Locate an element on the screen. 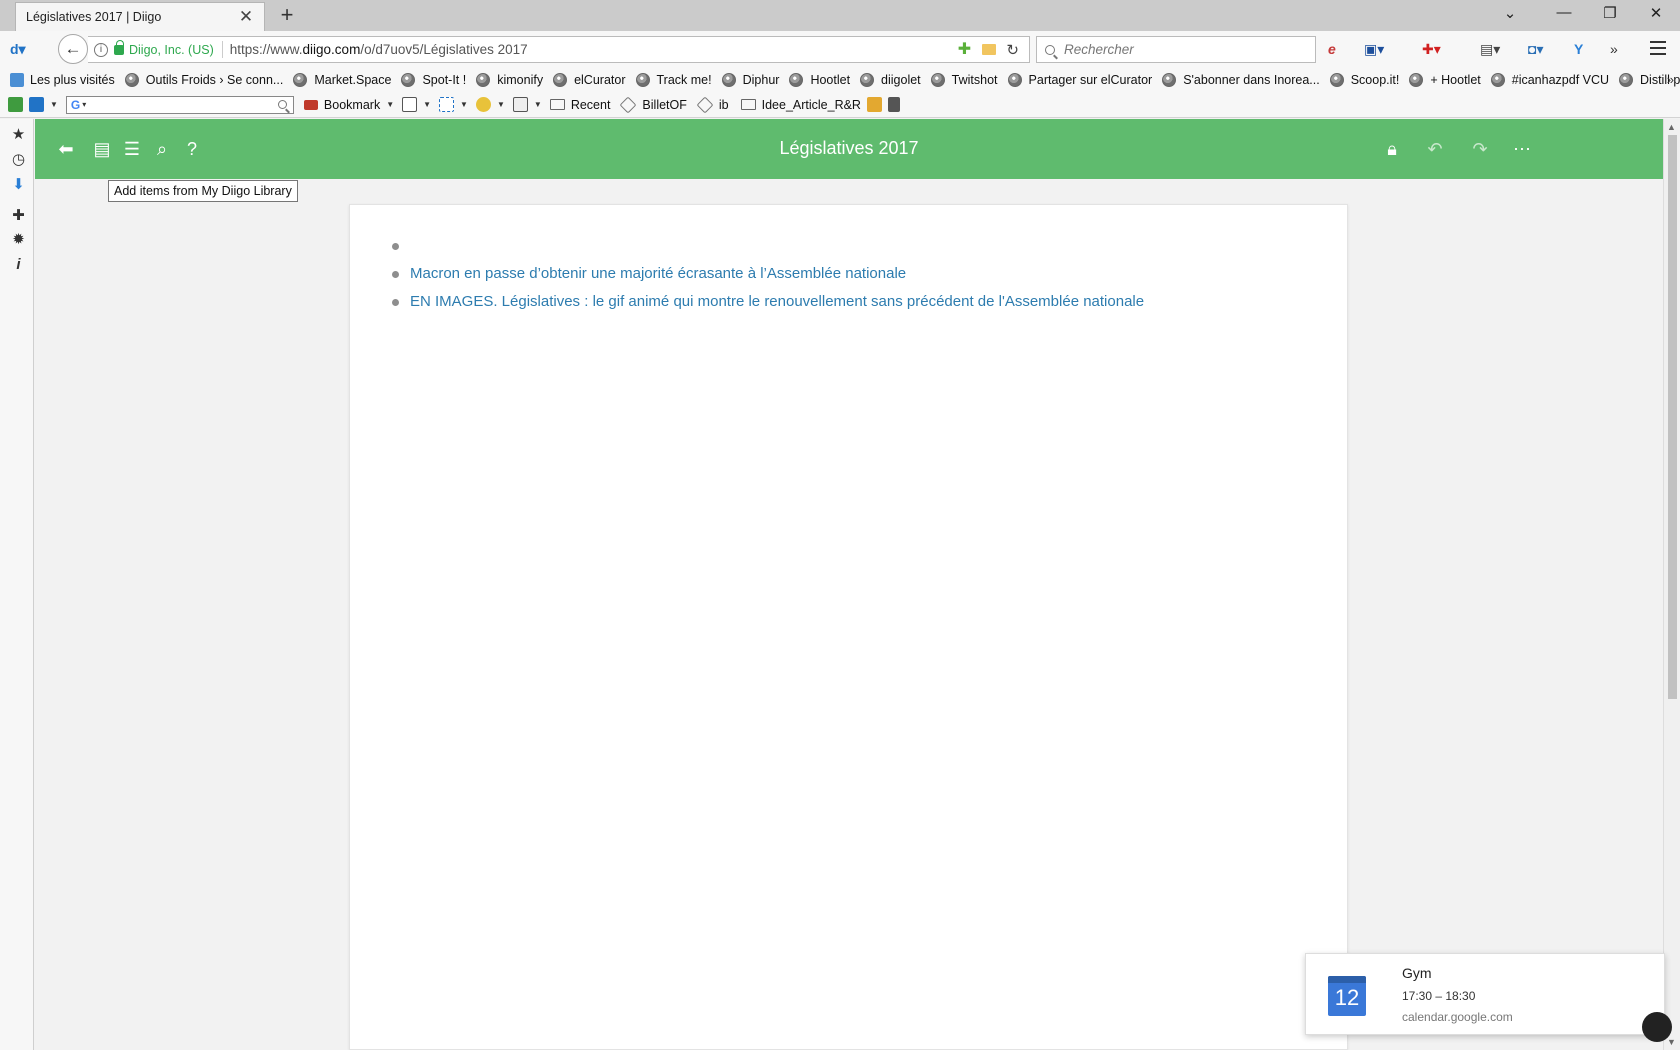  bookmark-icon is located at coordinates (310, 104).